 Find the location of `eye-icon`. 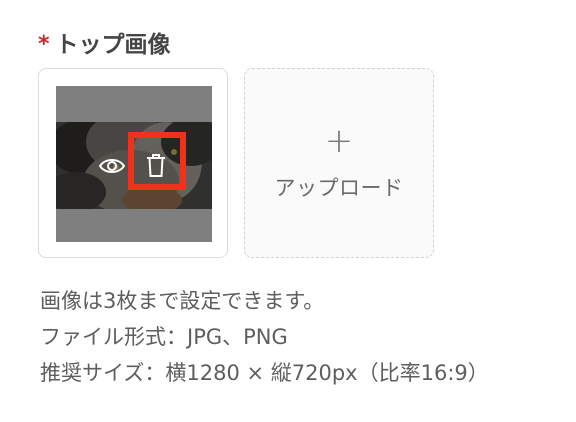

eye-icon is located at coordinates (112, 165).